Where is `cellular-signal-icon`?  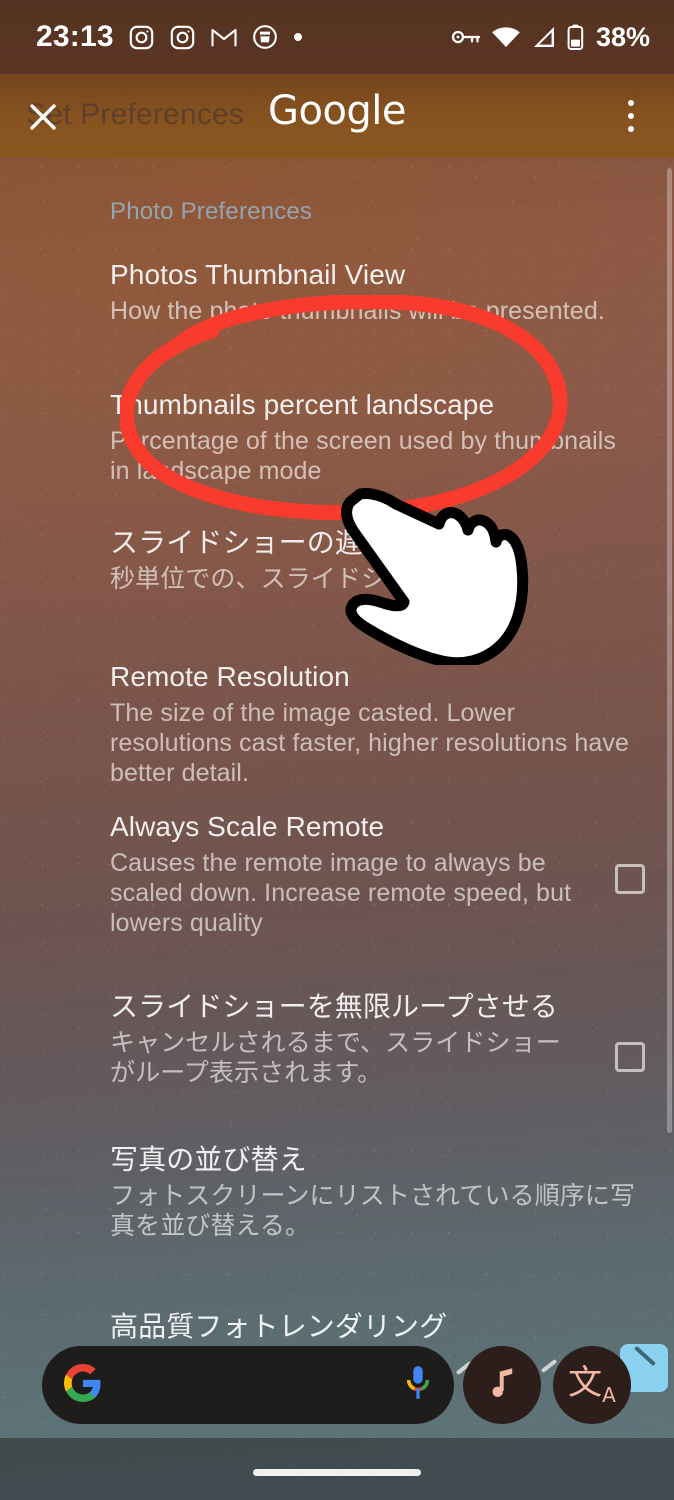
cellular-signal-icon is located at coordinates (544, 37).